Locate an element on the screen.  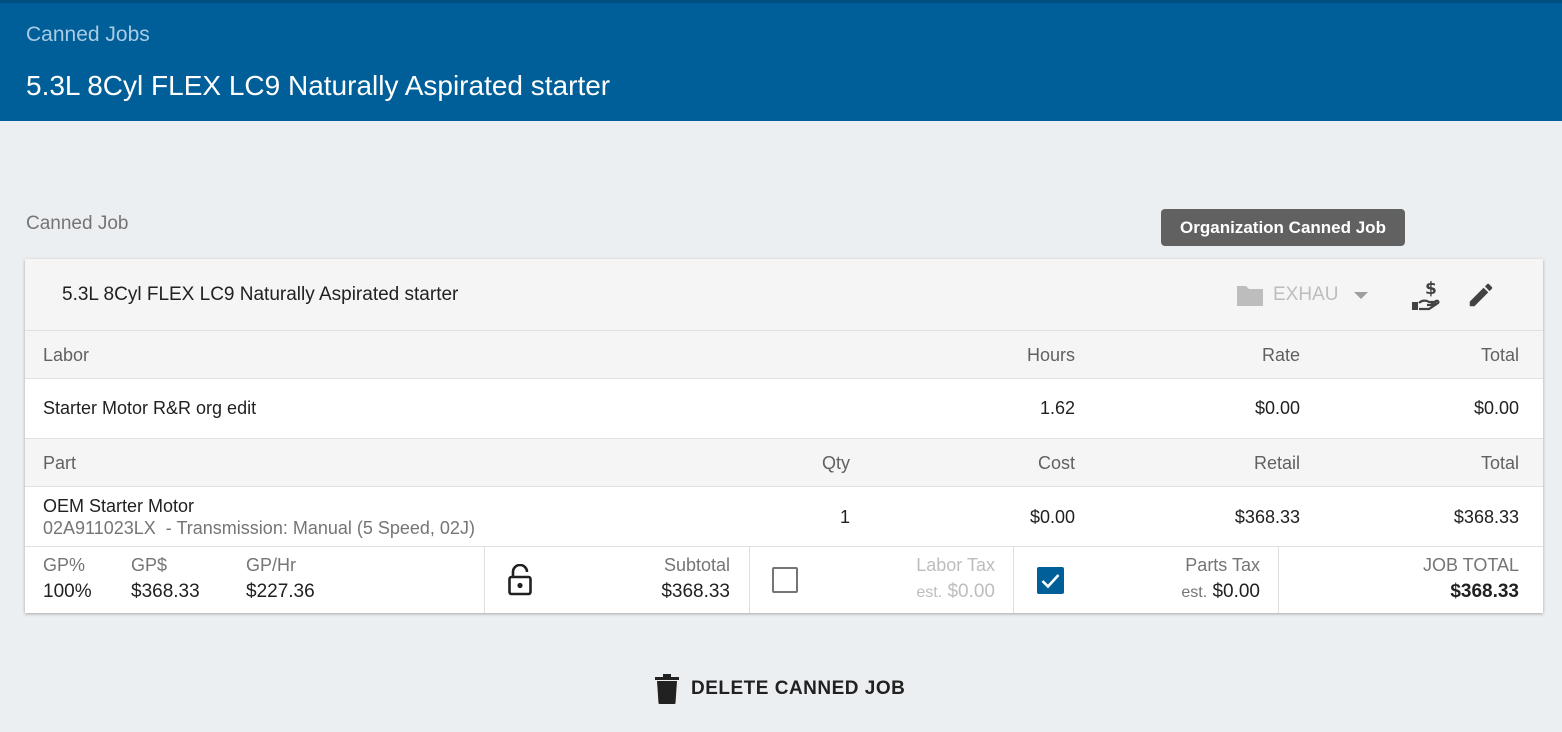
edit-button is located at coordinates (1481, 297).